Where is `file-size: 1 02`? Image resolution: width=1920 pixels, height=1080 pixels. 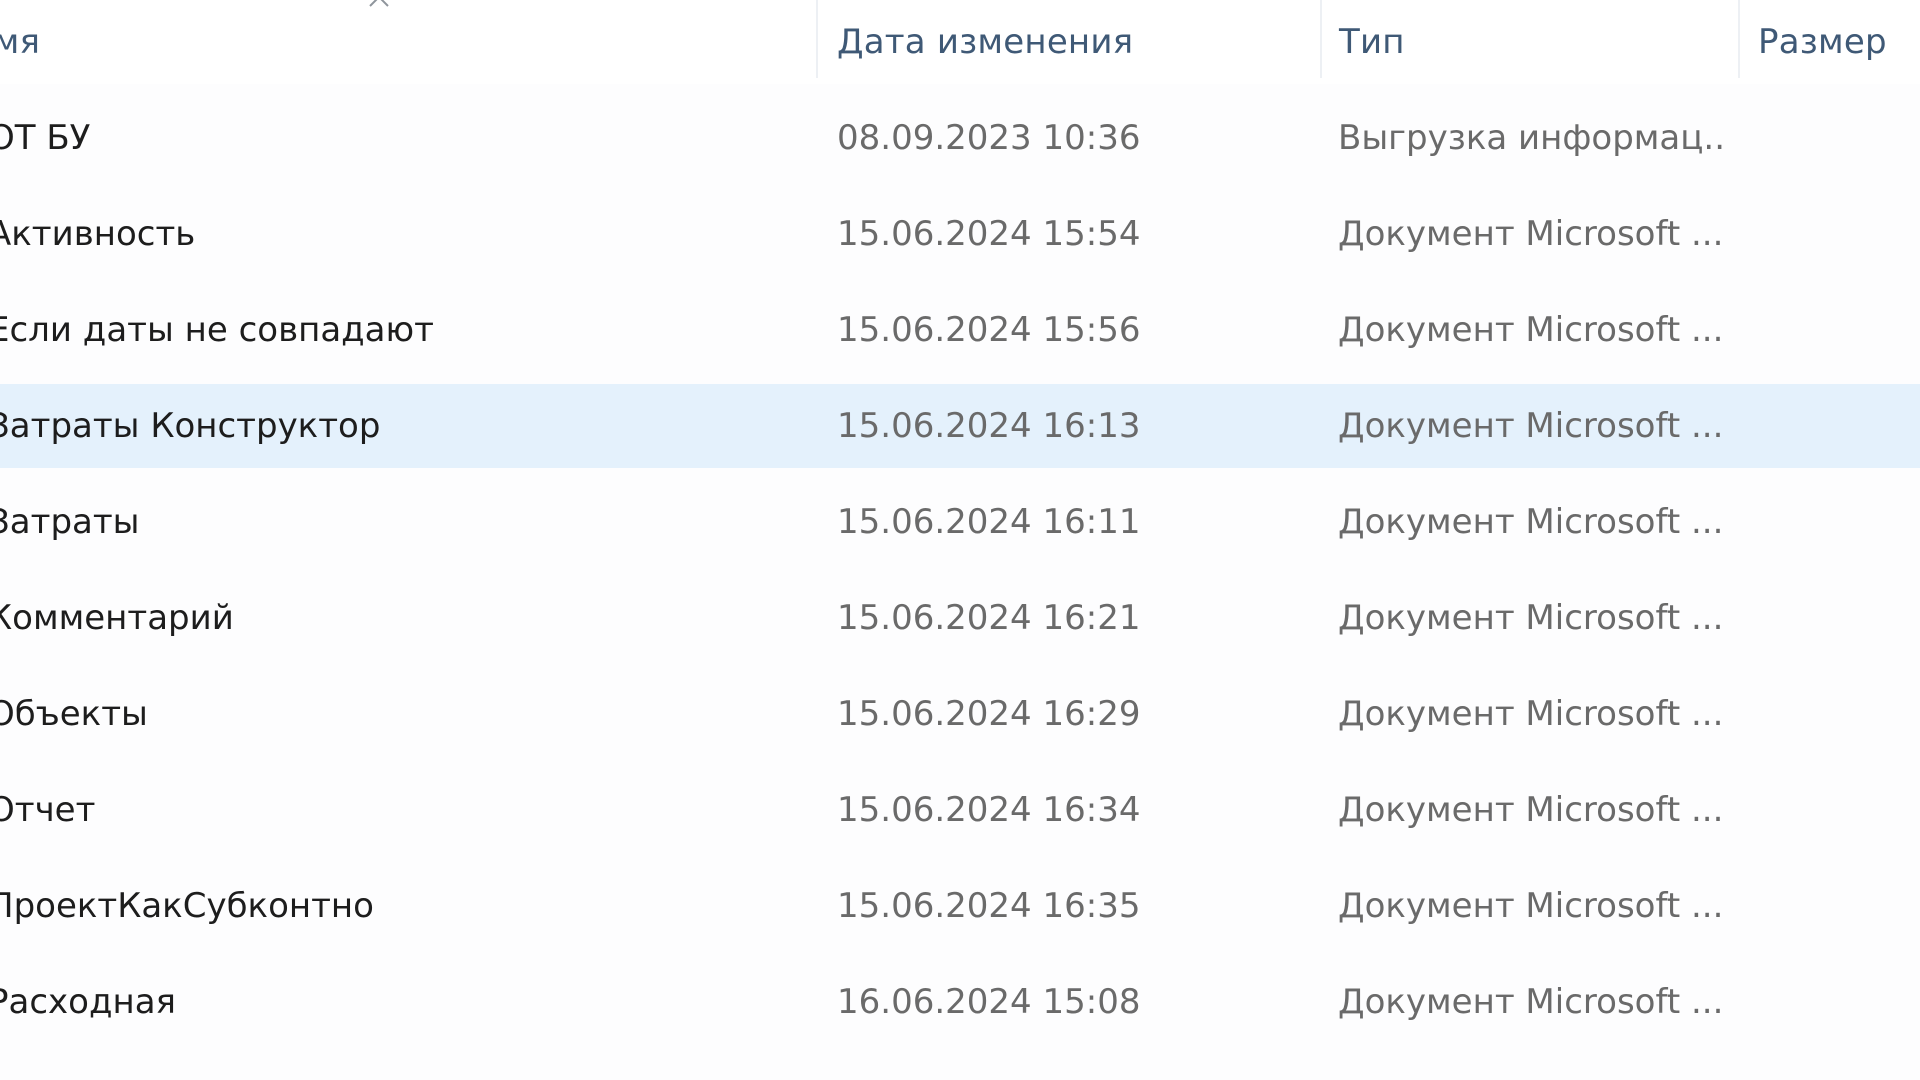
file-size: 1 02 is located at coordinates (1840, 810).